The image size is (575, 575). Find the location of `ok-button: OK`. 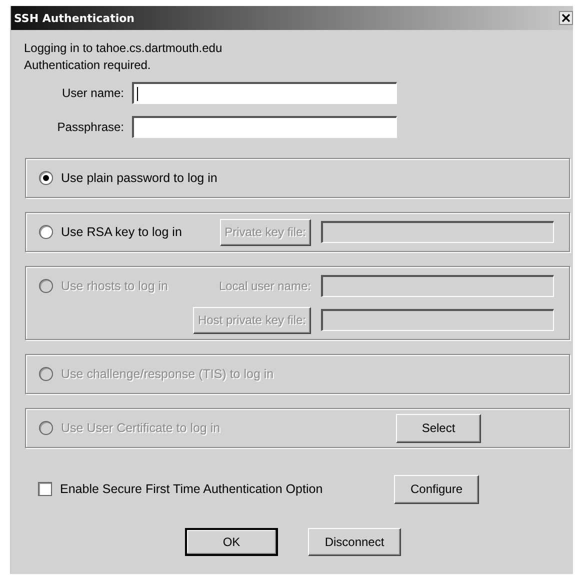

ok-button: OK is located at coordinates (231, 542).